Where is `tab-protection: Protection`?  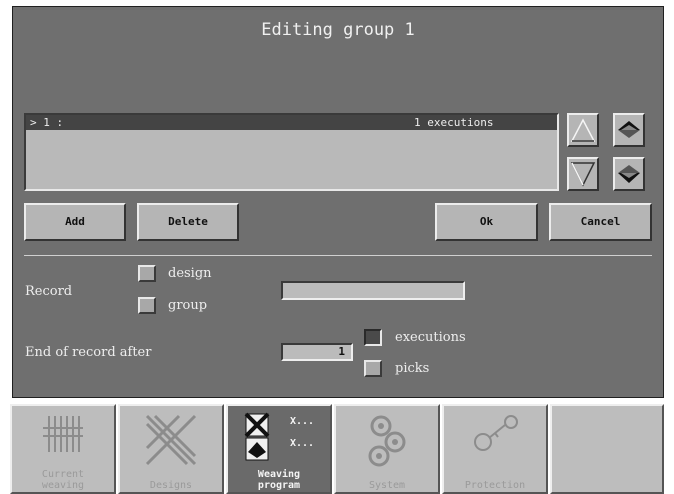 tab-protection: Protection is located at coordinates (495, 449).